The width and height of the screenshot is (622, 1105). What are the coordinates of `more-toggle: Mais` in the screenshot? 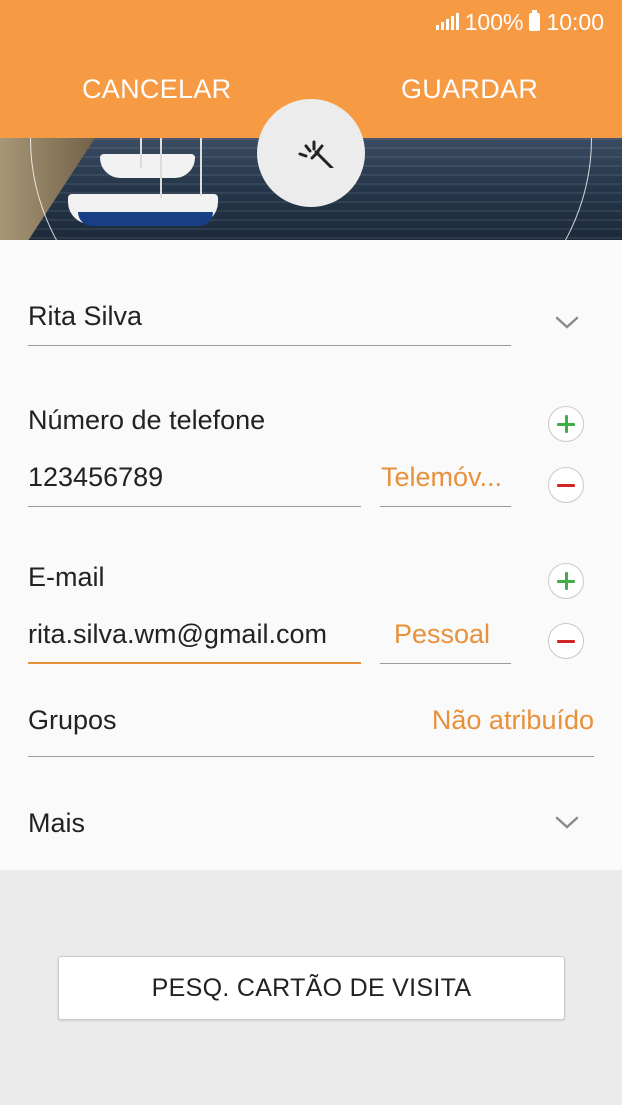 It's located at (56, 823).